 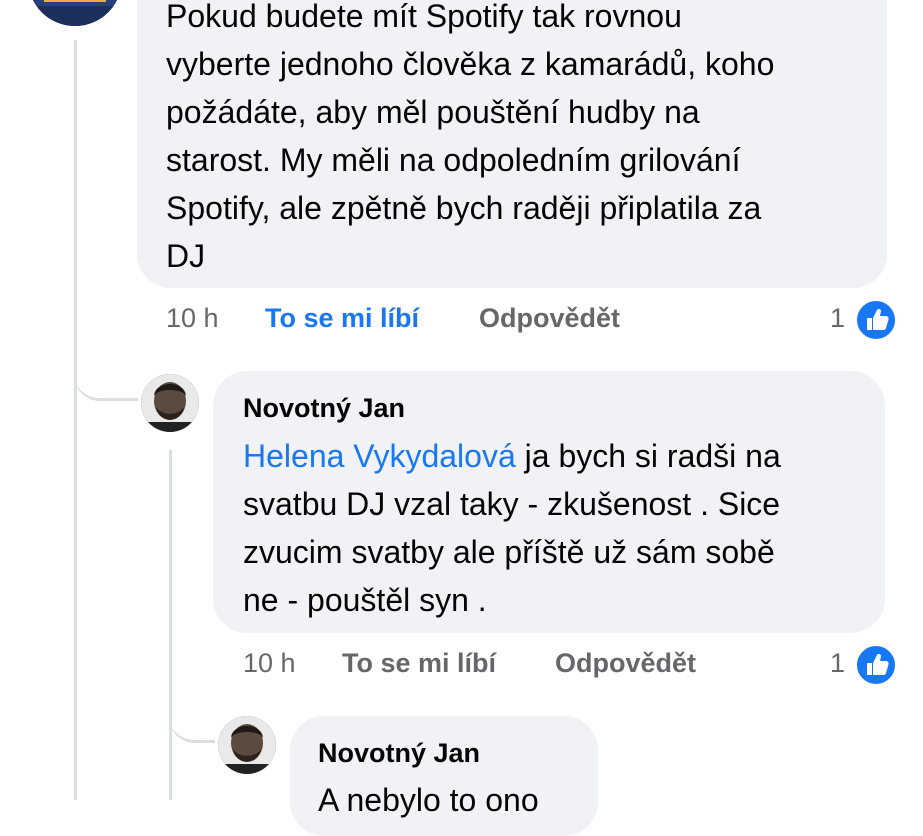 I want to click on mention-link: Helena Vykydalová, so click(x=379, y=456).